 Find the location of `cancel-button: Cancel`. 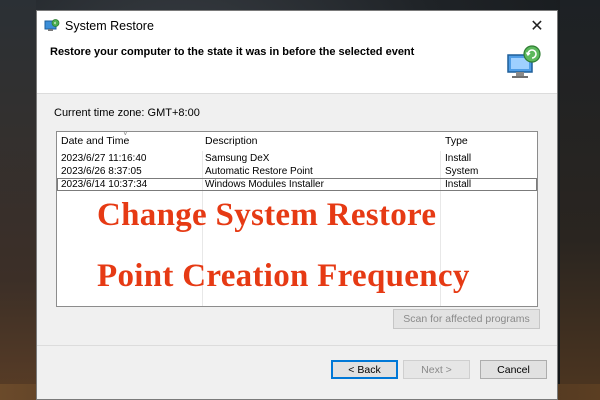

cancel-button: Cancel is located at coordinates (513, 369).